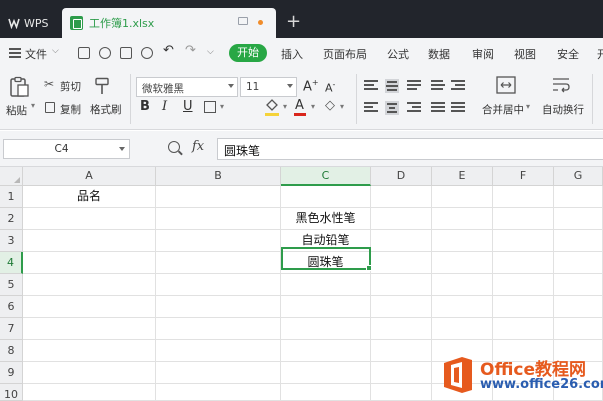  Describe the element at coordinates (268, 87) in the screenshot. I see `font-size-select: 11` at that location.